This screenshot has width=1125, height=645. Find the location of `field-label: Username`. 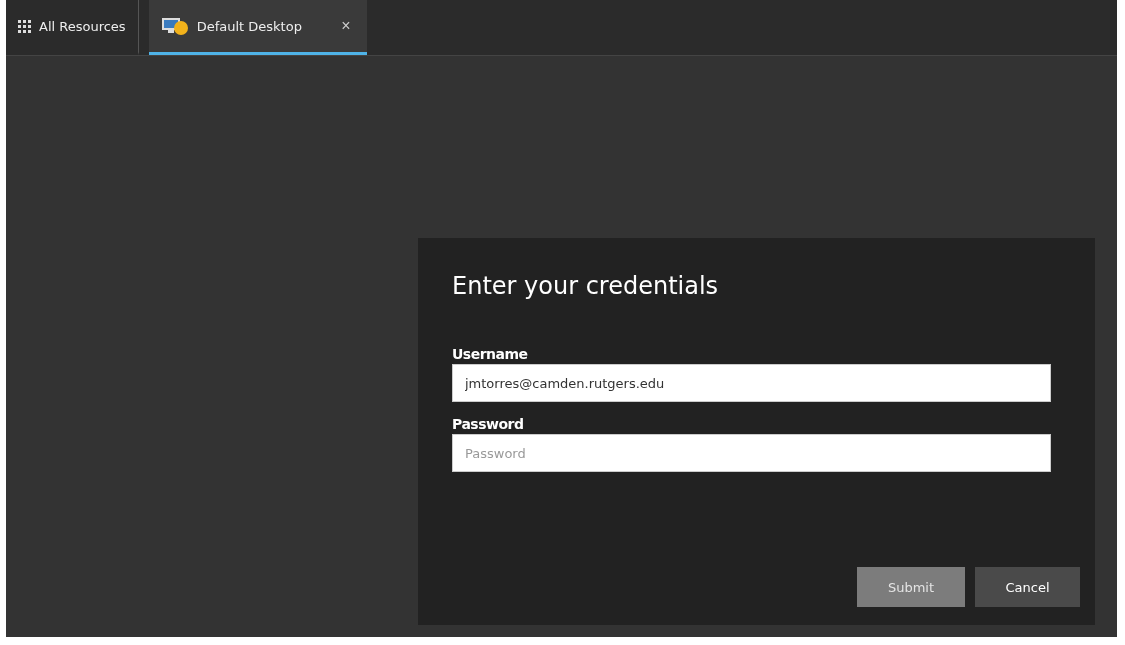

field-label: Username is located at coordinates (490, 354).